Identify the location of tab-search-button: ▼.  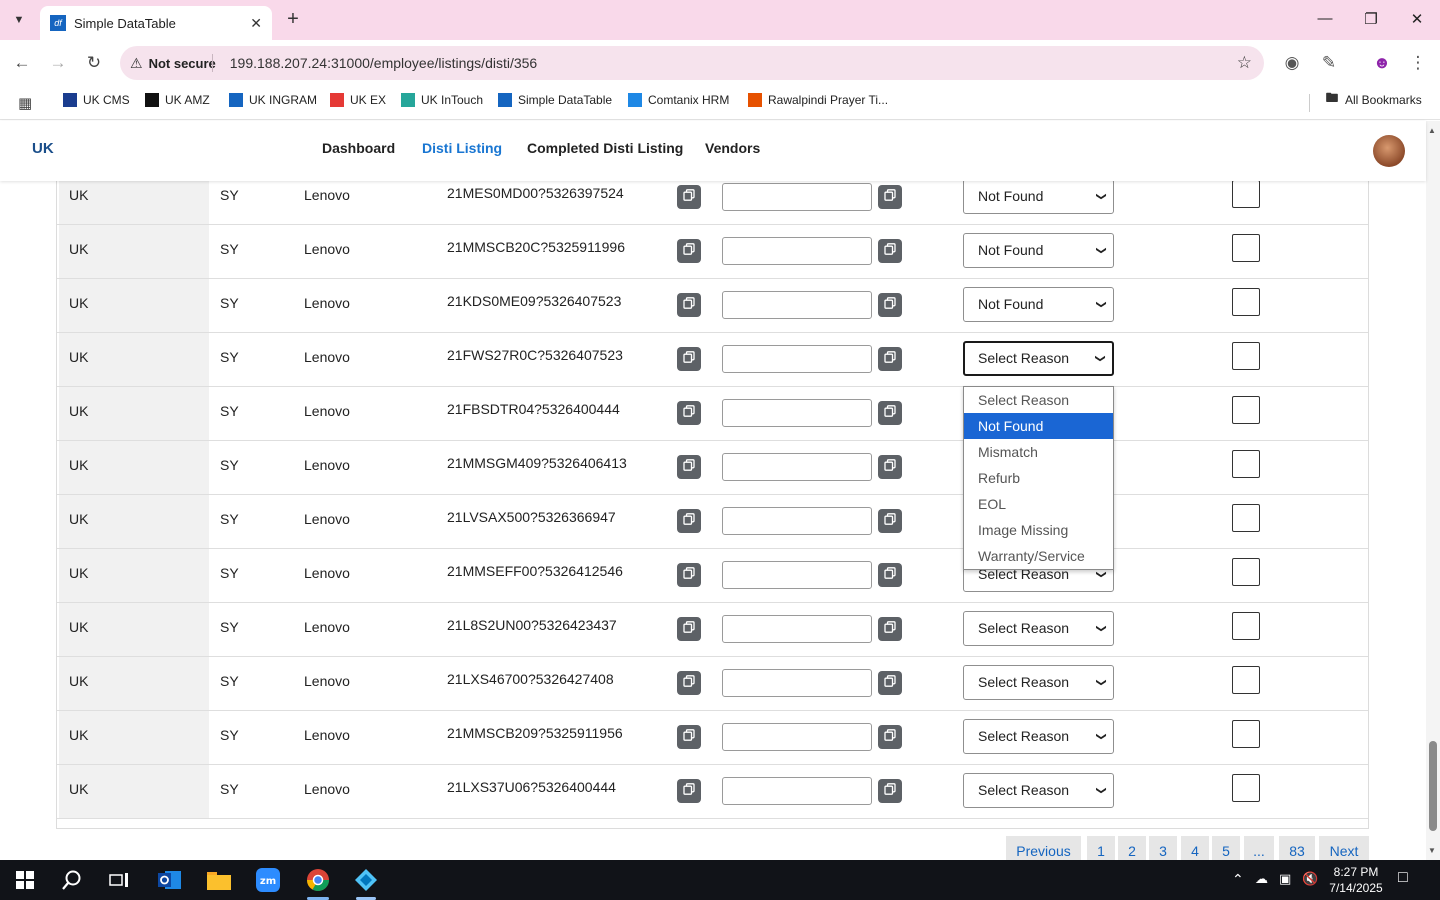
(19, 20).